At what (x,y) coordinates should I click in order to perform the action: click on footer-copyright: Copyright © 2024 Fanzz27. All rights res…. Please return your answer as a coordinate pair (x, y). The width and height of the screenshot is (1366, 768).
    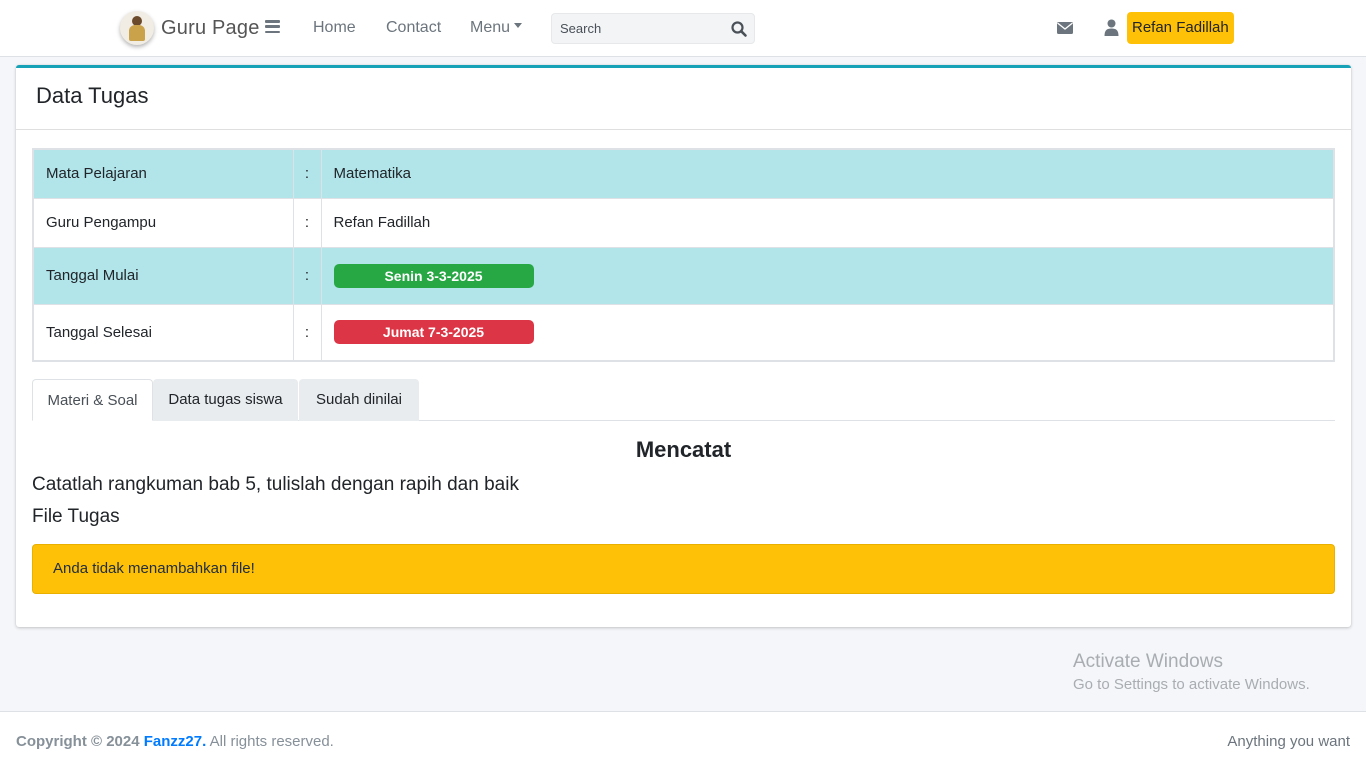
    Looking at the image, I should click on (175, 741).